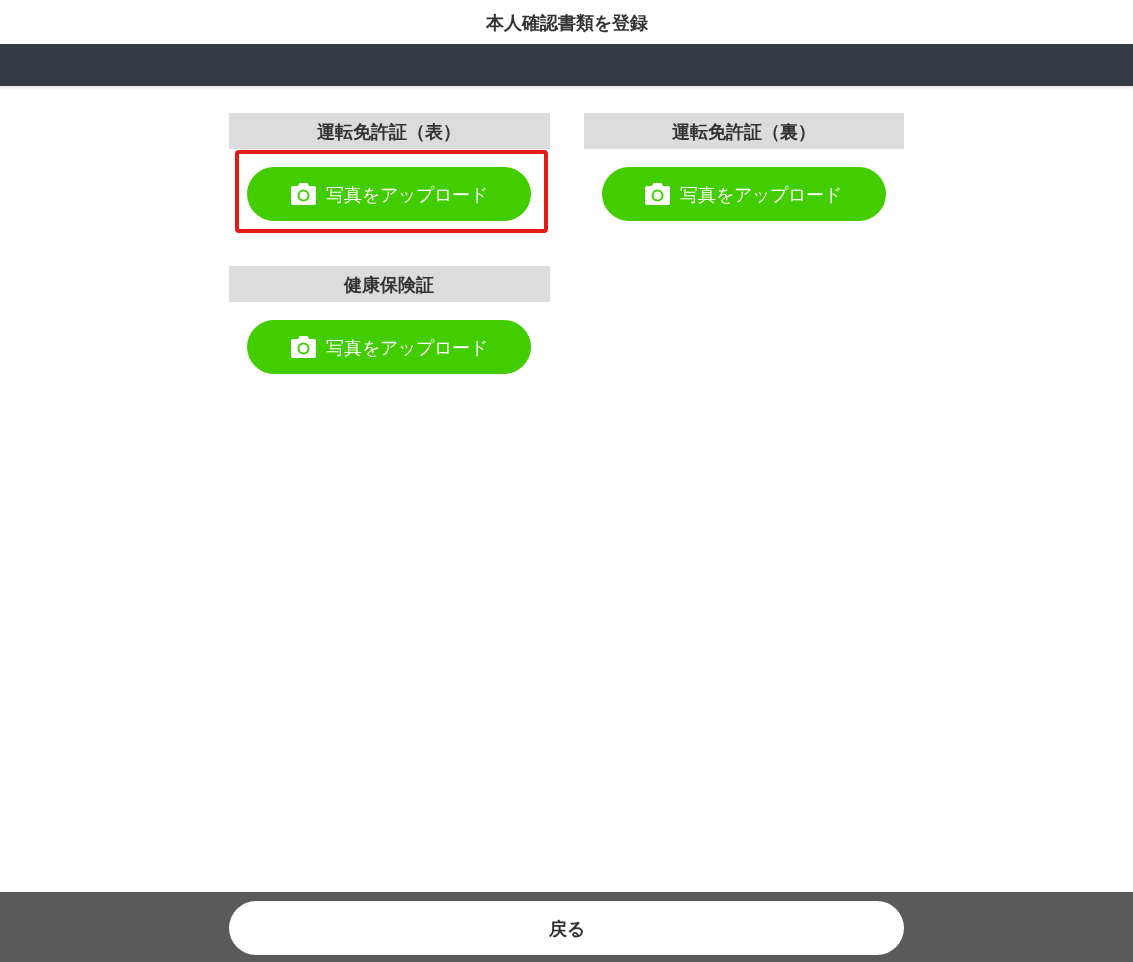 The width and height of the screenshot is (1133, 962). I want to click on section-header: 健康保険証, so click(389, 284).